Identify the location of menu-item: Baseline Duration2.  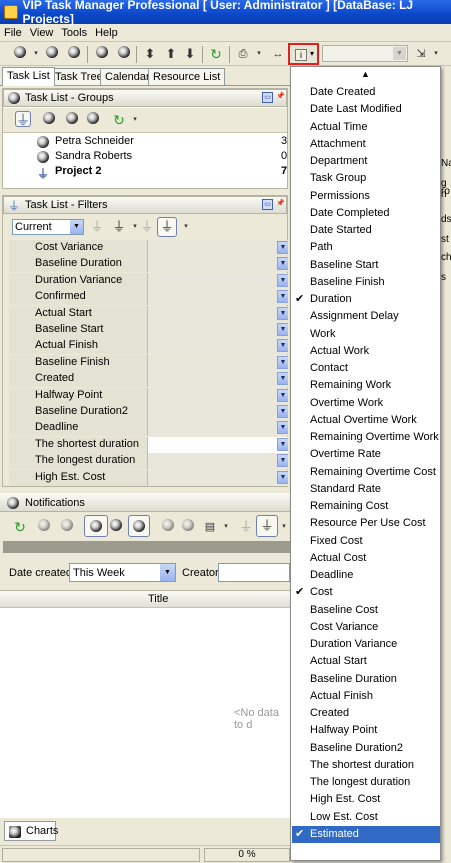
(366, 748).